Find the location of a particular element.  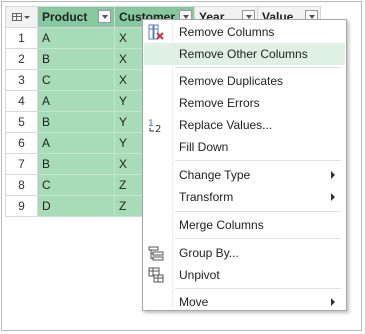

menu-item-label: Remove Other Columns is located at coordinates (243, 54).